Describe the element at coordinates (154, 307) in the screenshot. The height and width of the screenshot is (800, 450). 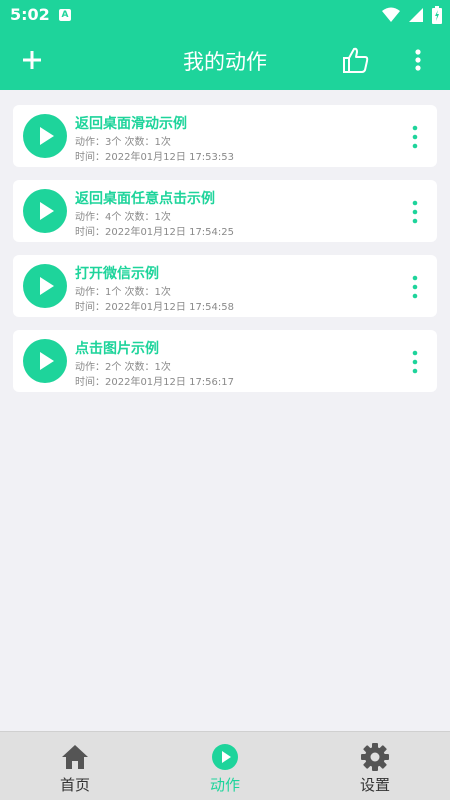
I see `action-time: 时间：2022年01月12日 17:54:58` at that location.